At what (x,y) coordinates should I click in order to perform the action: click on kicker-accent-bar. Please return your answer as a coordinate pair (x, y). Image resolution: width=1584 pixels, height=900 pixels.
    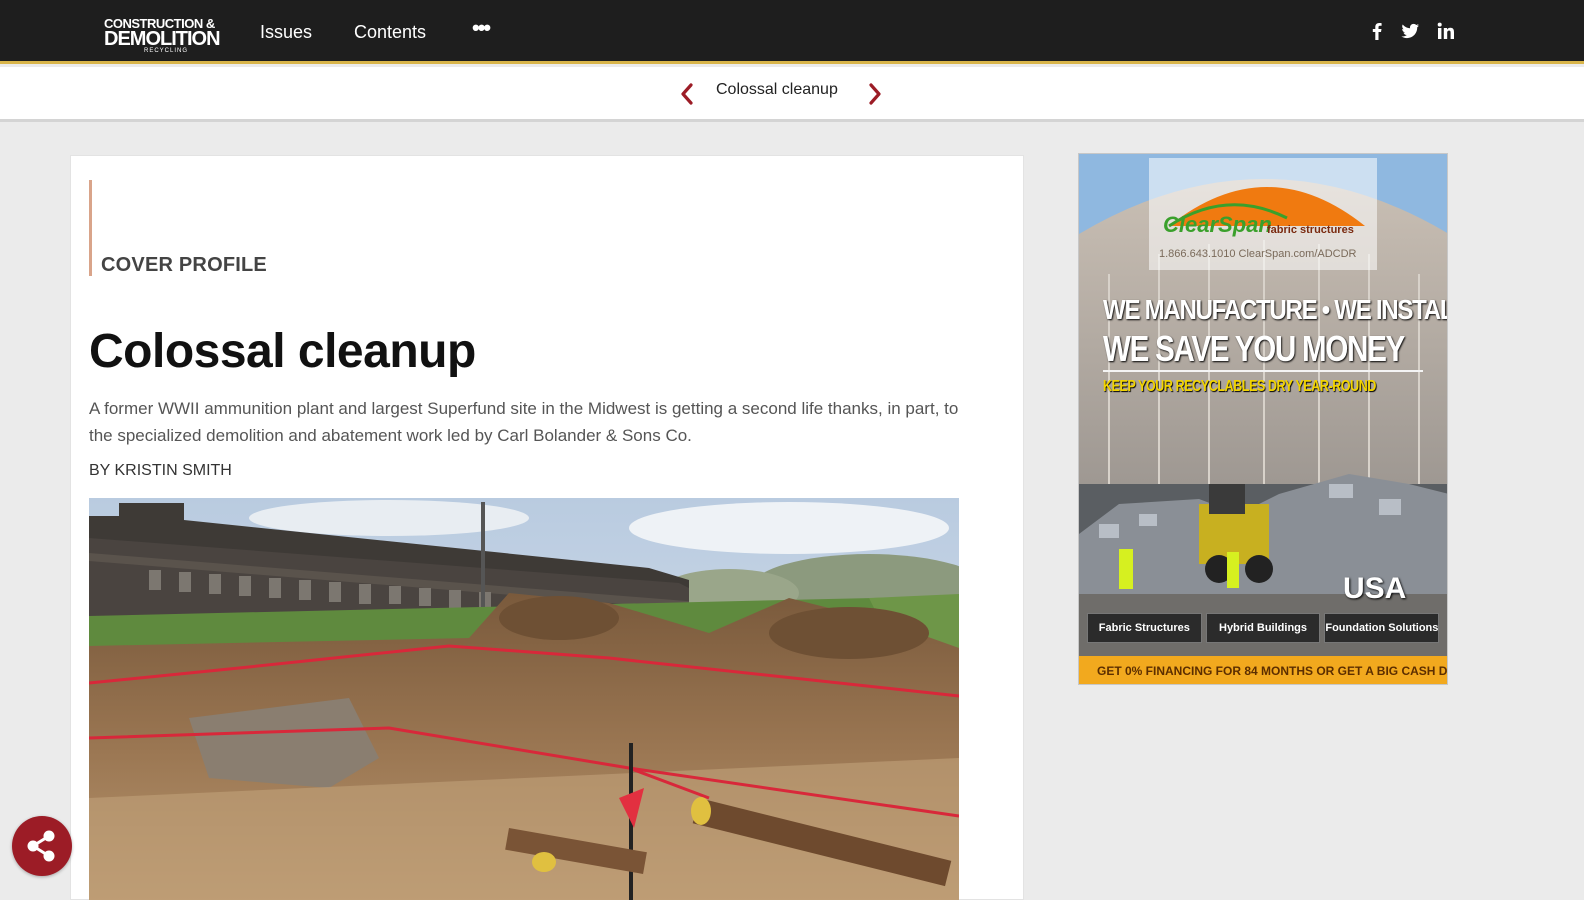
    Looking at the image, I should click on (90, 228).